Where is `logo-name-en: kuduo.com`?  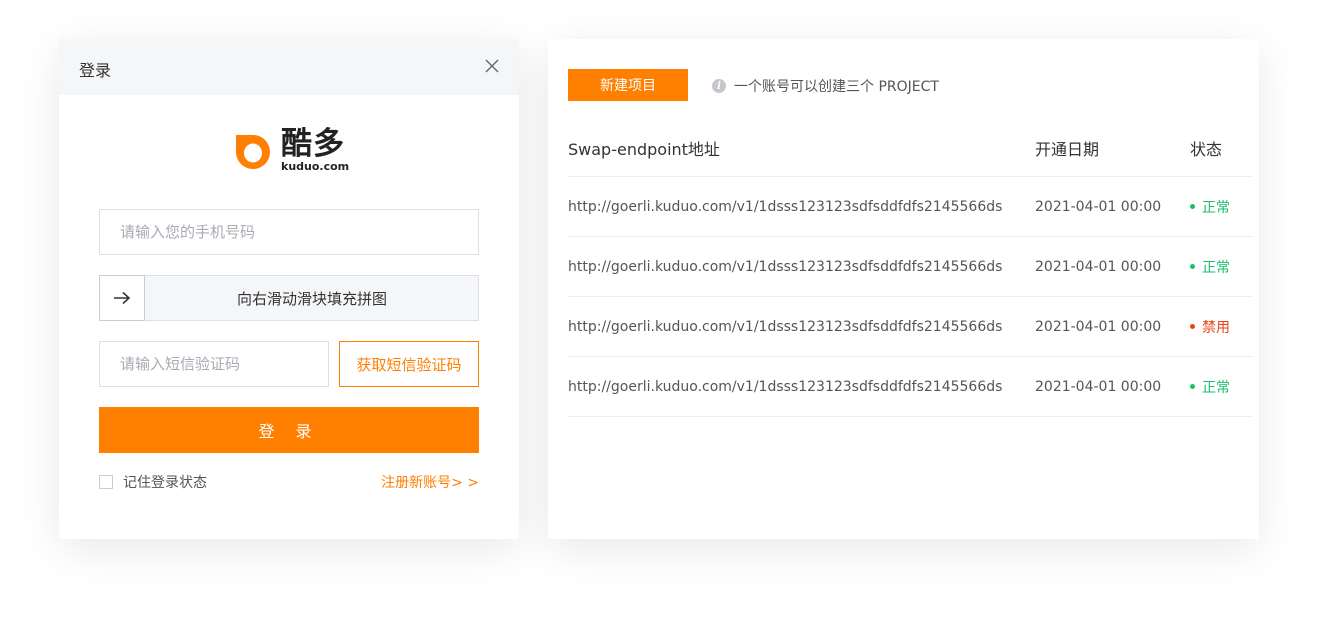 logo-name-en: kuduo.com is located at coordinates (315, 166).